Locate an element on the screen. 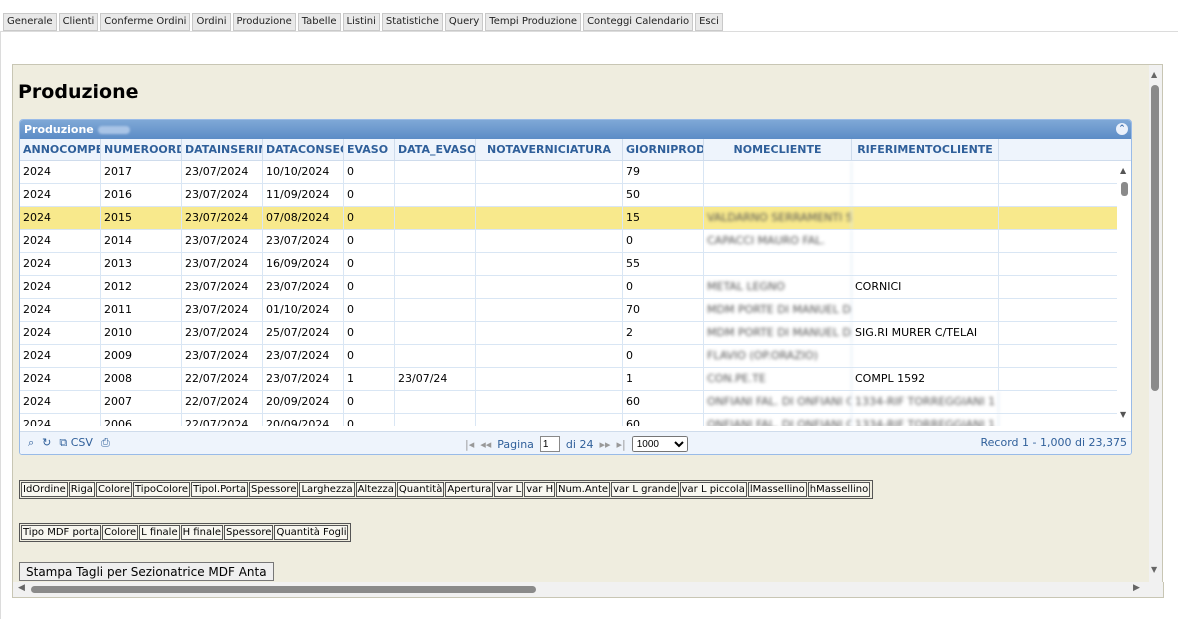 This screenshot has width=1178, height=619. column-header: NOMECLIENTE is located at coordinates (778, 149).